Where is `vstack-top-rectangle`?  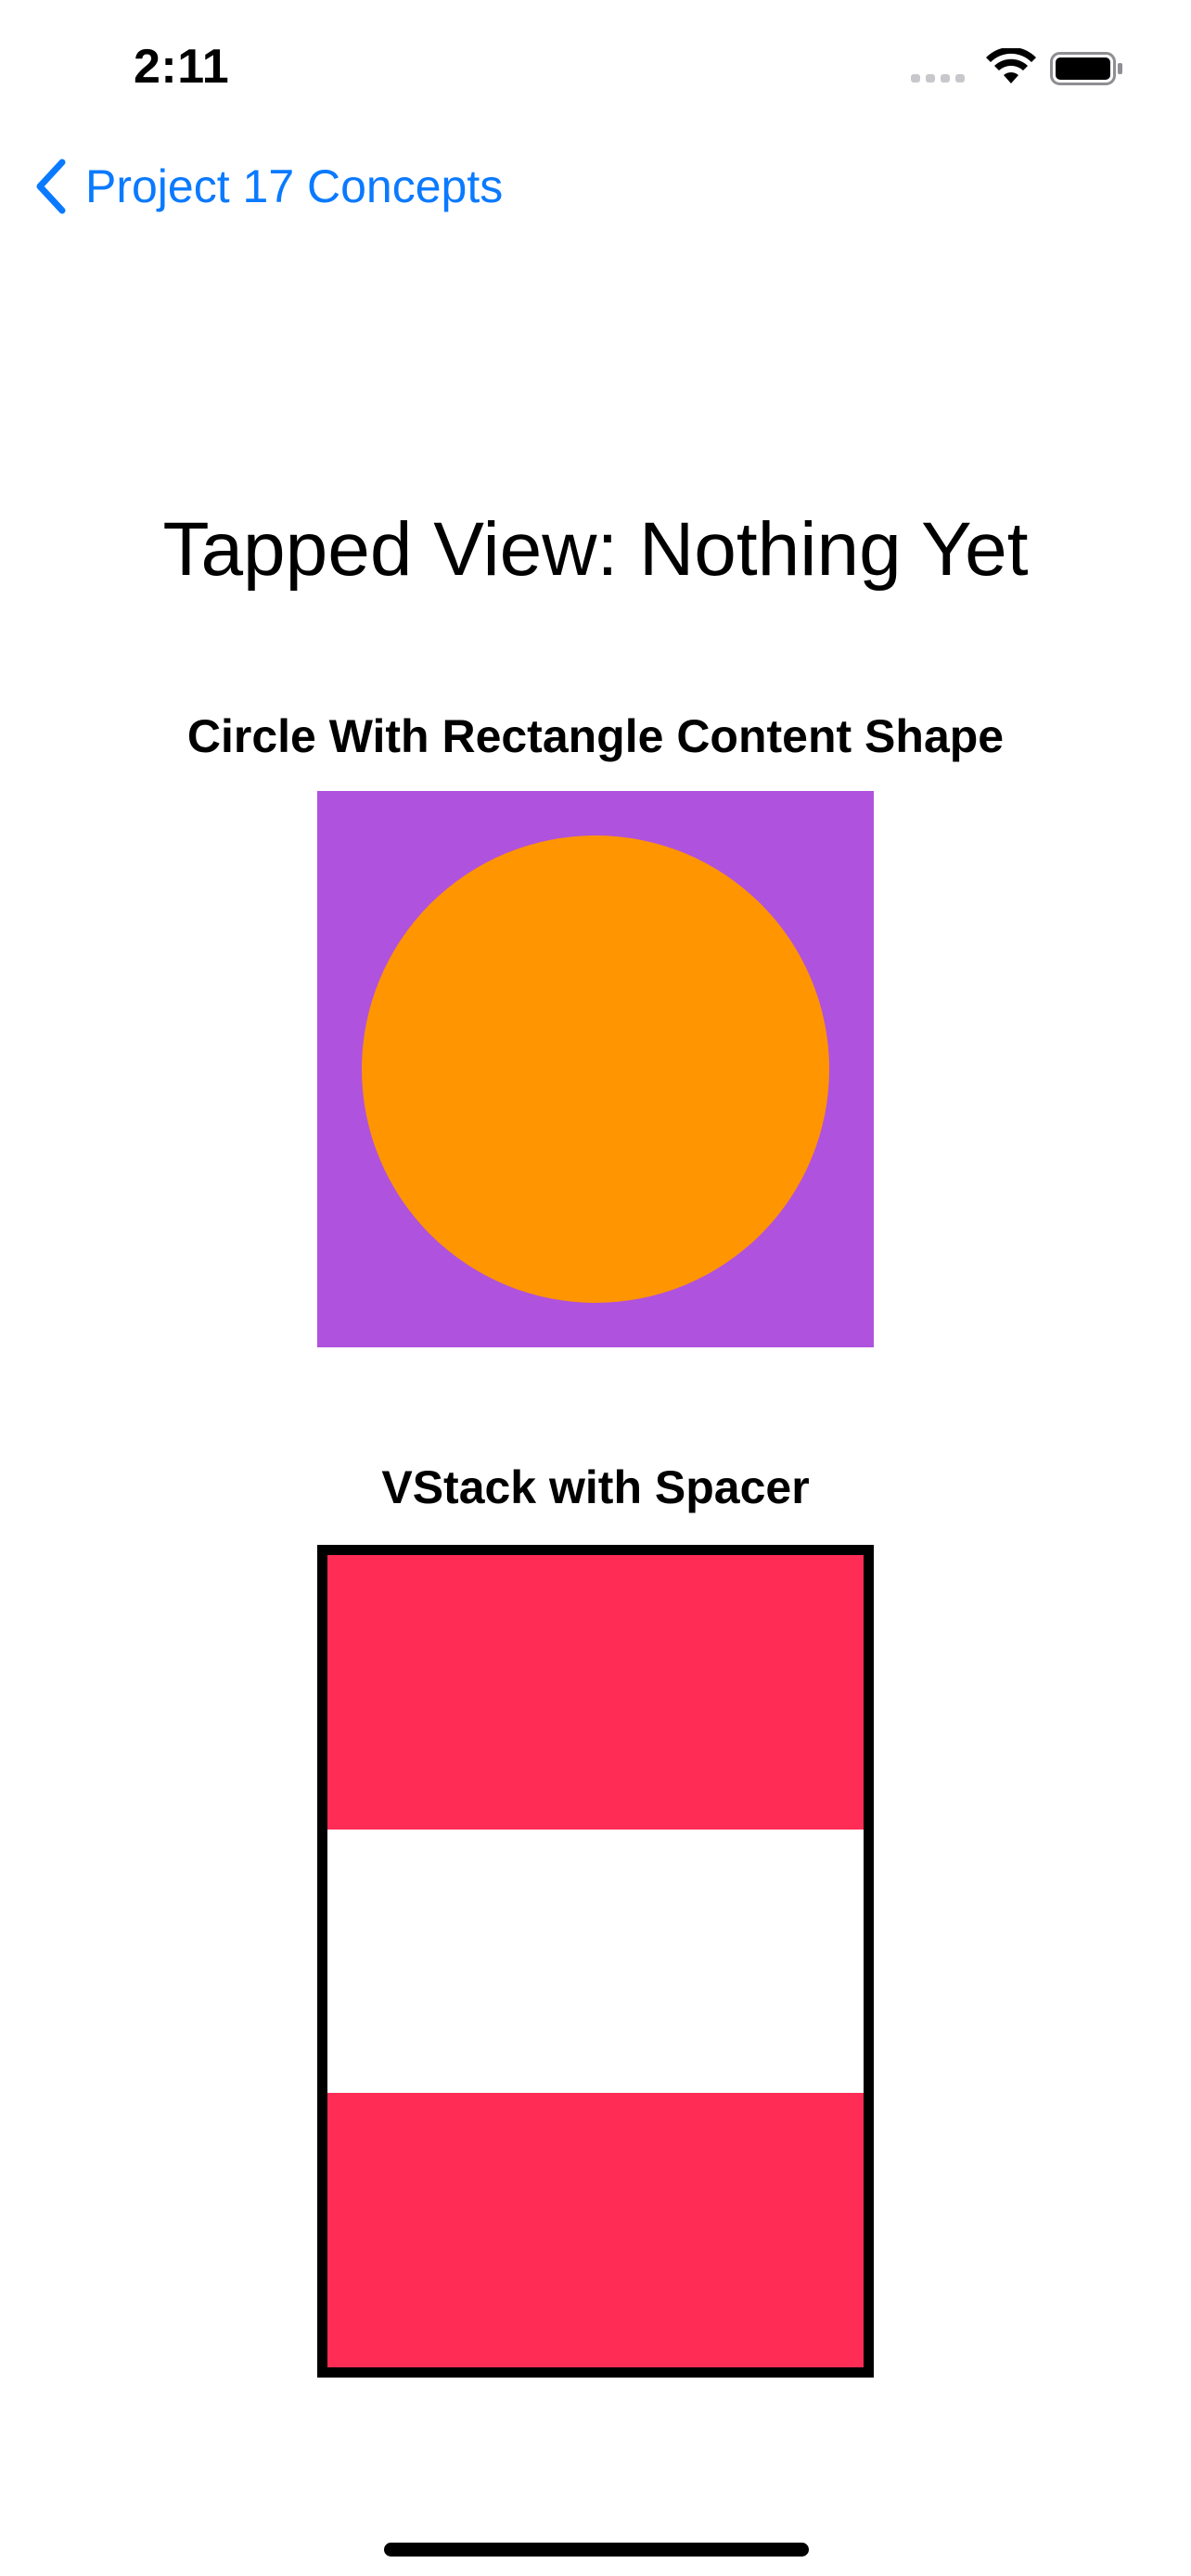
vstack-top-rectangle is located at coordinates (595, 1692).